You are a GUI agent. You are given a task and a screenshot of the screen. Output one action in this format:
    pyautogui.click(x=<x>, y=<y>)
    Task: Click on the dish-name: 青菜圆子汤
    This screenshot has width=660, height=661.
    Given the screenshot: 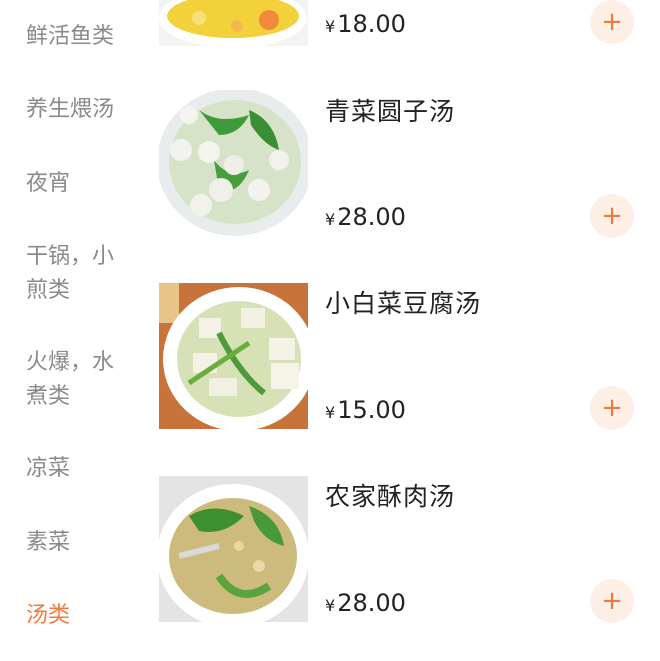 What is the action you would take?
    pyautogui.click(x=390, y=111)
    